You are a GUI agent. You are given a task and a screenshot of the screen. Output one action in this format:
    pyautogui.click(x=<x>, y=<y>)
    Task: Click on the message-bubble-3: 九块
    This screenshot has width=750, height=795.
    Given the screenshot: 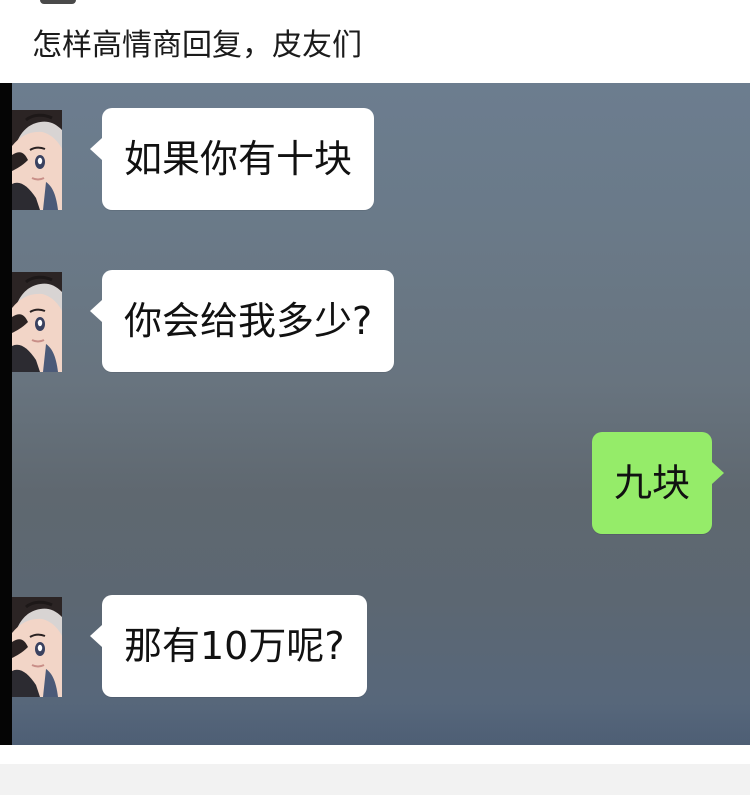 What is the action you would take?
    pyautogui.click(x=658, y=483)
    